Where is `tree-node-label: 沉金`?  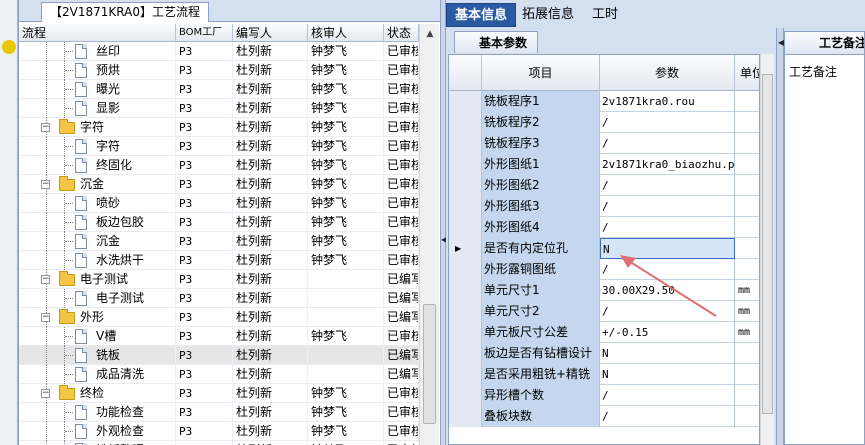 tree-node-label: 沉金 is located at coordinates (108, 241).